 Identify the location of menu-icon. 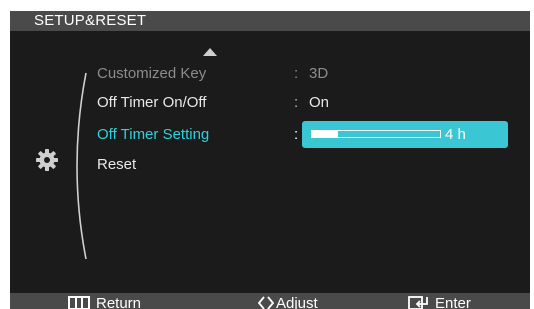
(79, 302).